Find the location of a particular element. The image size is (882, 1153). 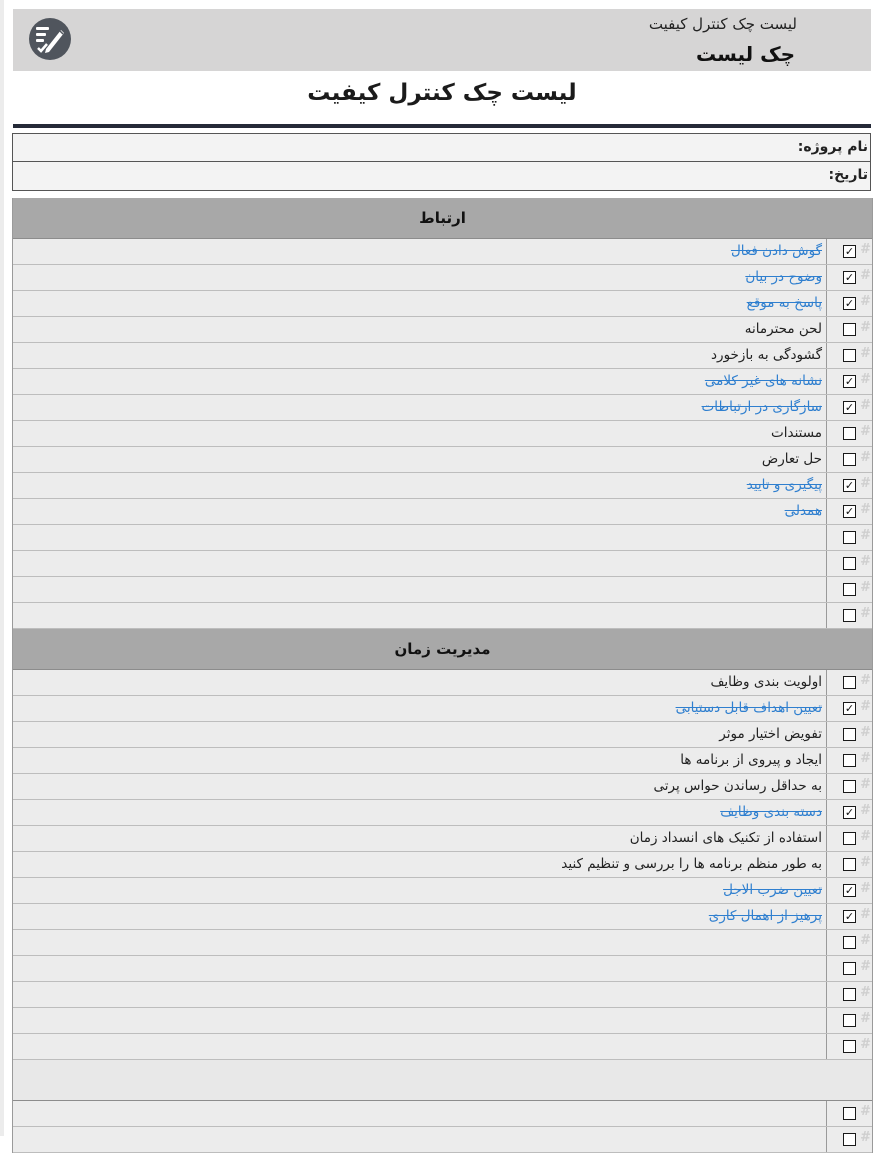

page-title: لیست چک کنترل کیفیت is located at coordinates (442, 93).